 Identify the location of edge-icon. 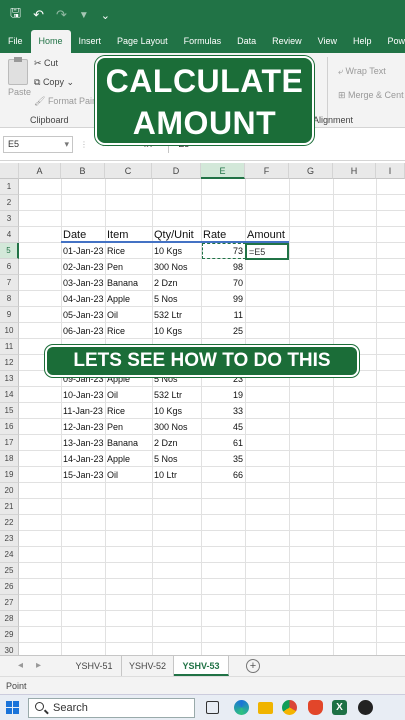
(241, 707).